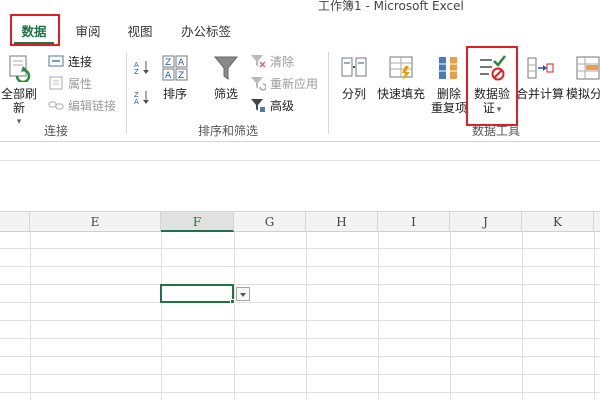  What do you see at coordinates (391, 6) in the screenshot?
I see `window-title: 工作簿1 - Microsoft Excel` at bounding box center [391, 6].